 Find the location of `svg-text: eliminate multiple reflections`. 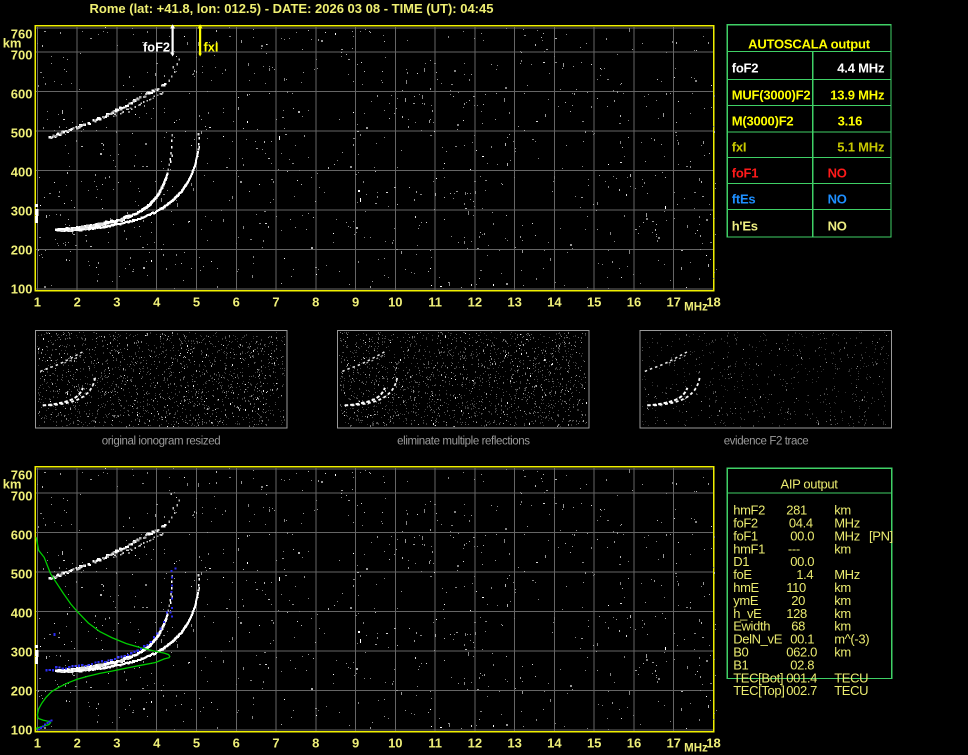

svg-text: eliminate multiple reflections is located at coordinates (463, 441).